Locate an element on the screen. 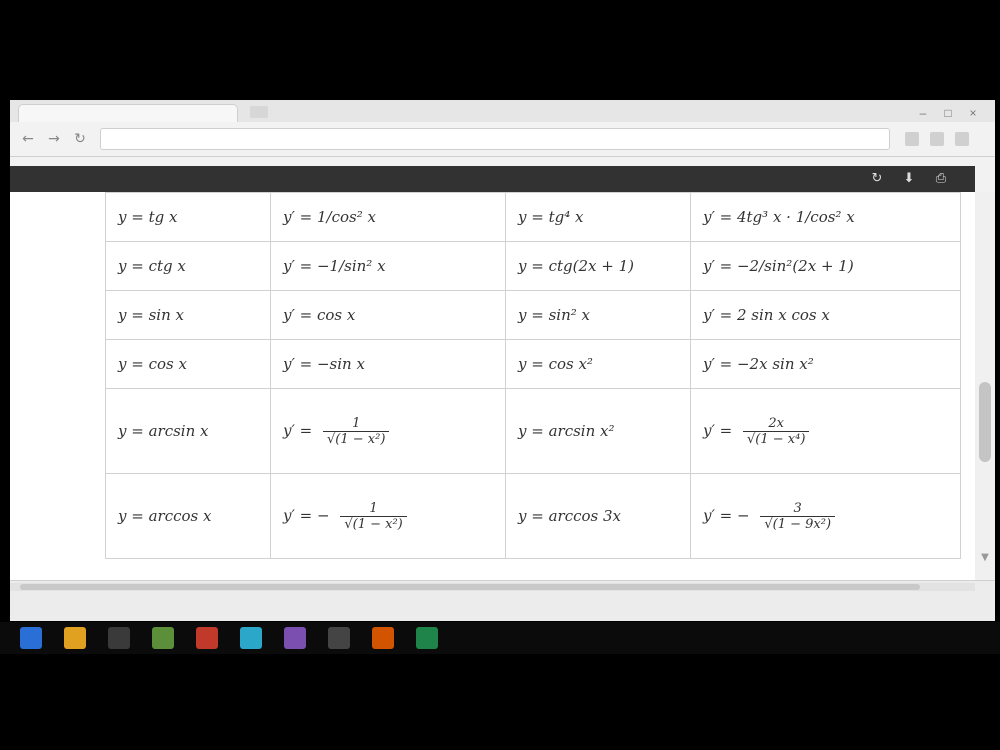 The width and height of the screenshot is (1000, 750). table-cell: y′ = −1/sin² x is located at coordinates (388, 266).